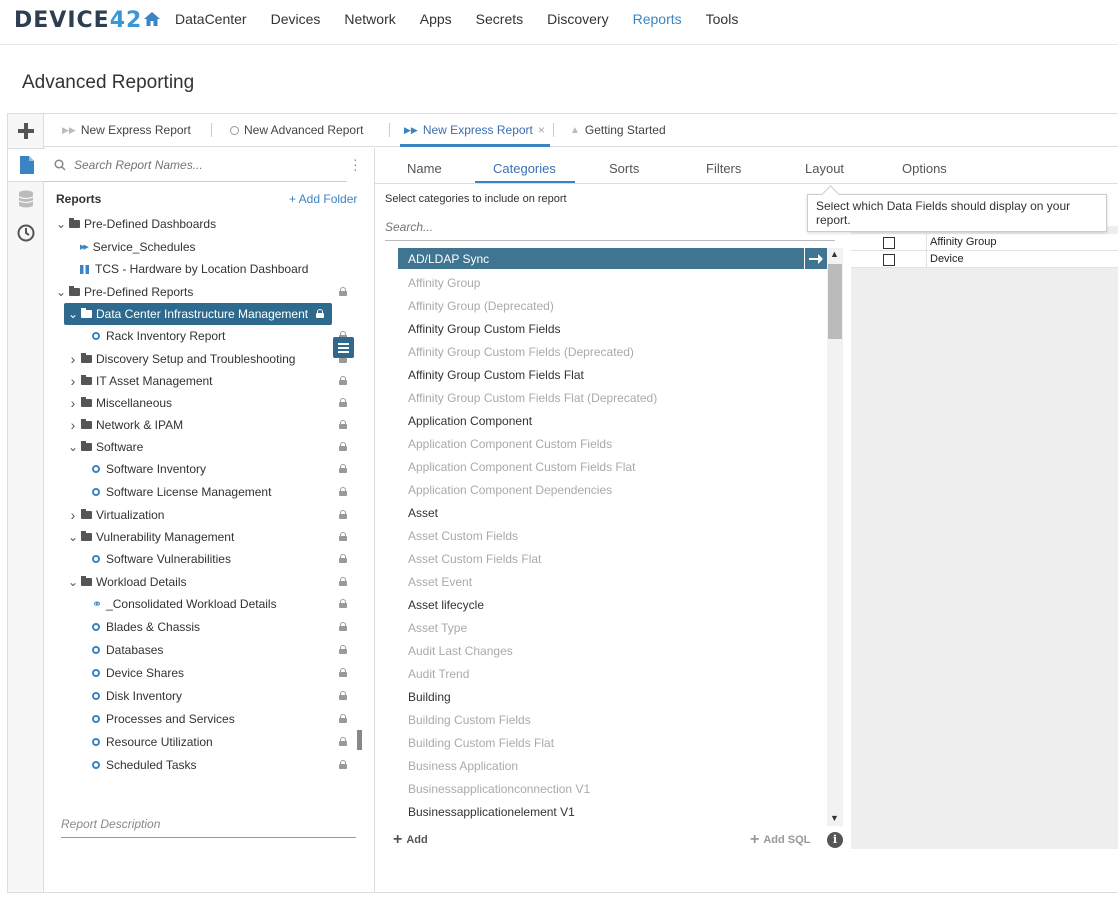  What do you see at coordinates (440, 581) in the screenshot?
I see `category-item: Asset Event` at bounding box center [440, 581].